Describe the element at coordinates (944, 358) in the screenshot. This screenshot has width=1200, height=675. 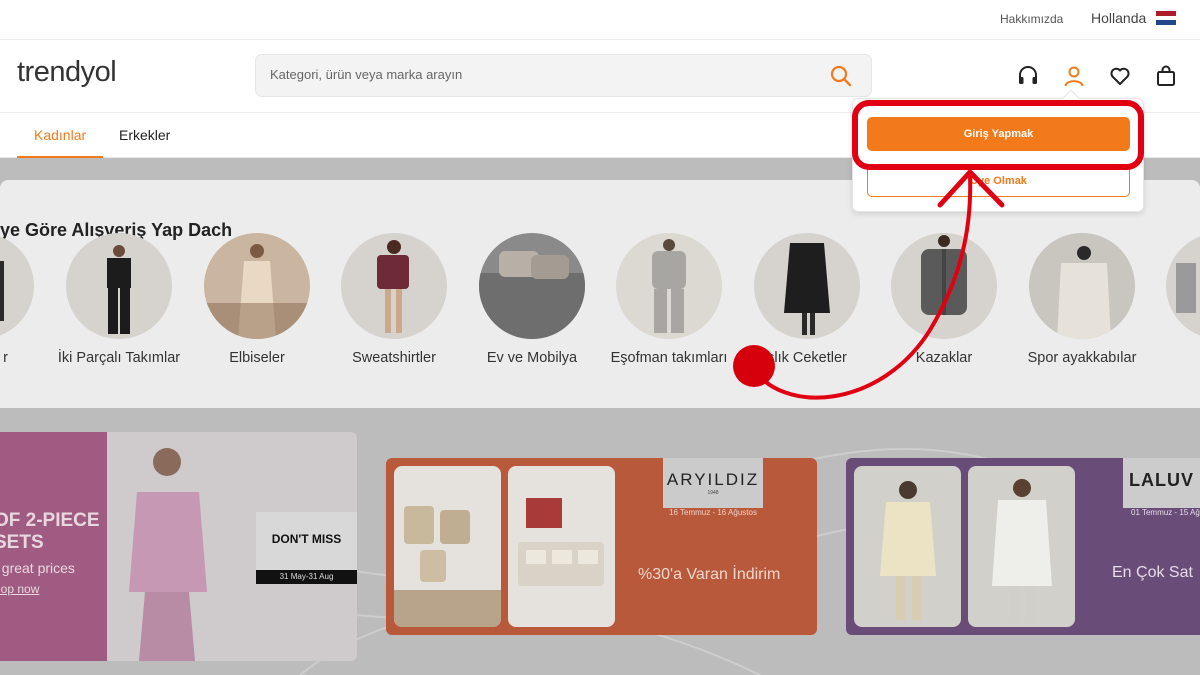
I see `category-label: Kazaklar` at that location.